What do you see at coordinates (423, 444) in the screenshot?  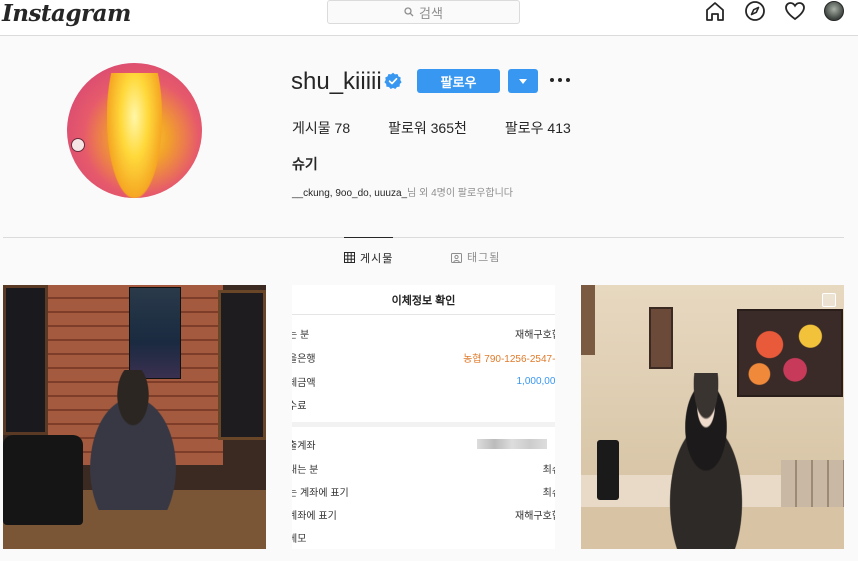 I see `transfer-row: 출계좌` at bounding box center [423, 444].